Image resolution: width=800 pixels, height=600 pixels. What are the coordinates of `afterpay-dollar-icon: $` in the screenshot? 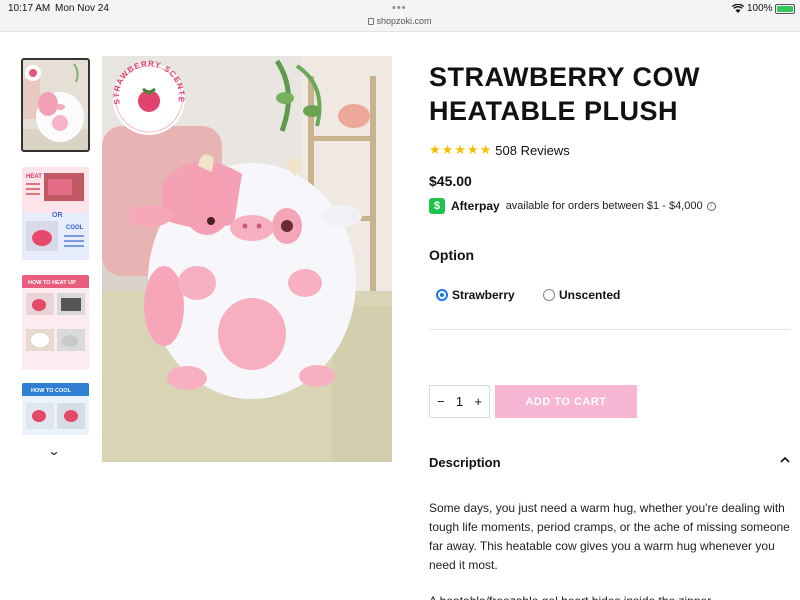 It's located at (437, 206).